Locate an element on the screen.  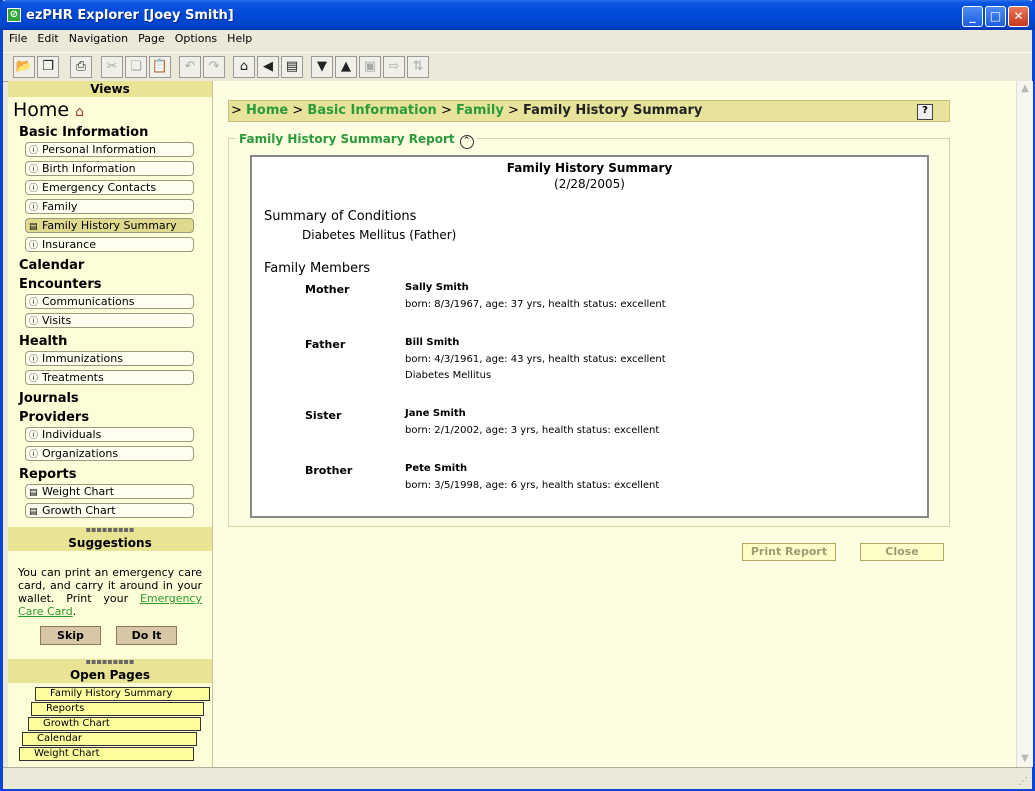
close-button: Close is located at coordinates (902, 552).